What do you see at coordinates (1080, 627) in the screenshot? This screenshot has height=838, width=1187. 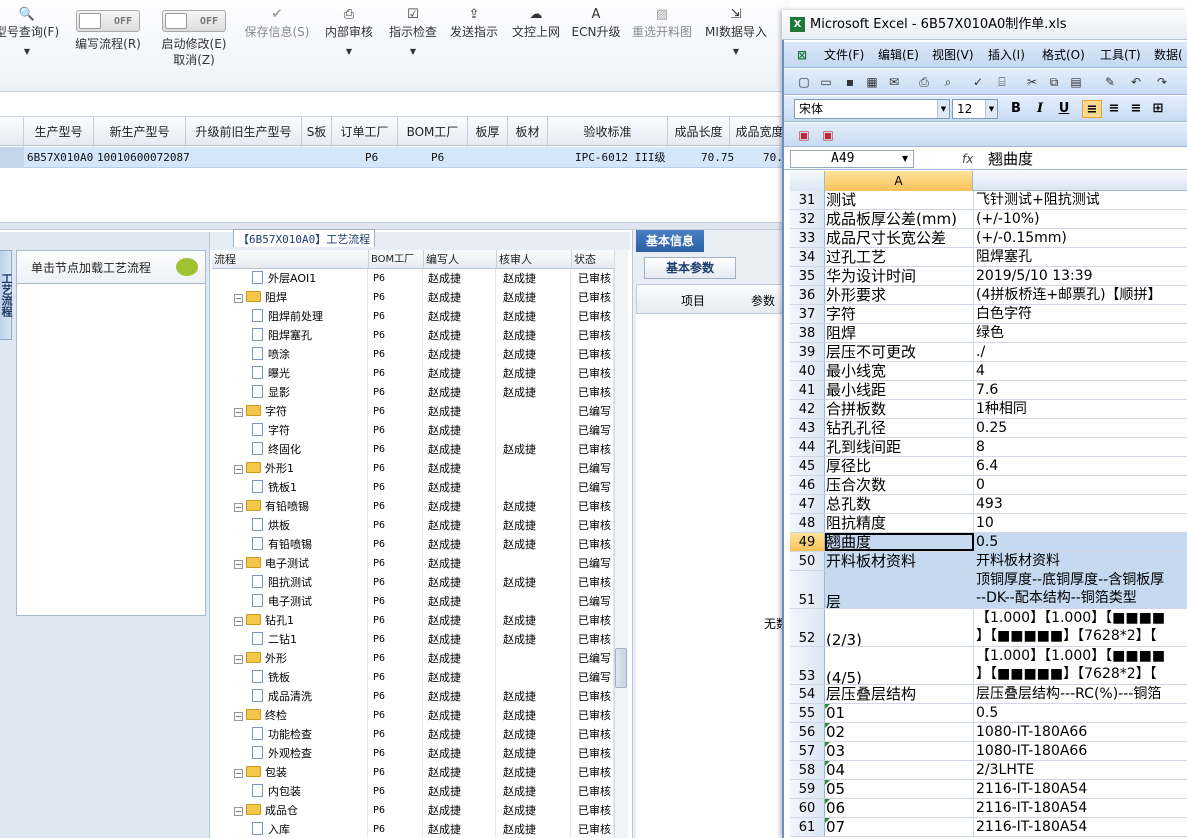 I see `cell-b: 【1.000】【1.000】【■■■■ 】【■■■■■】【7628*2】【` at bounding box center [1080, 627].